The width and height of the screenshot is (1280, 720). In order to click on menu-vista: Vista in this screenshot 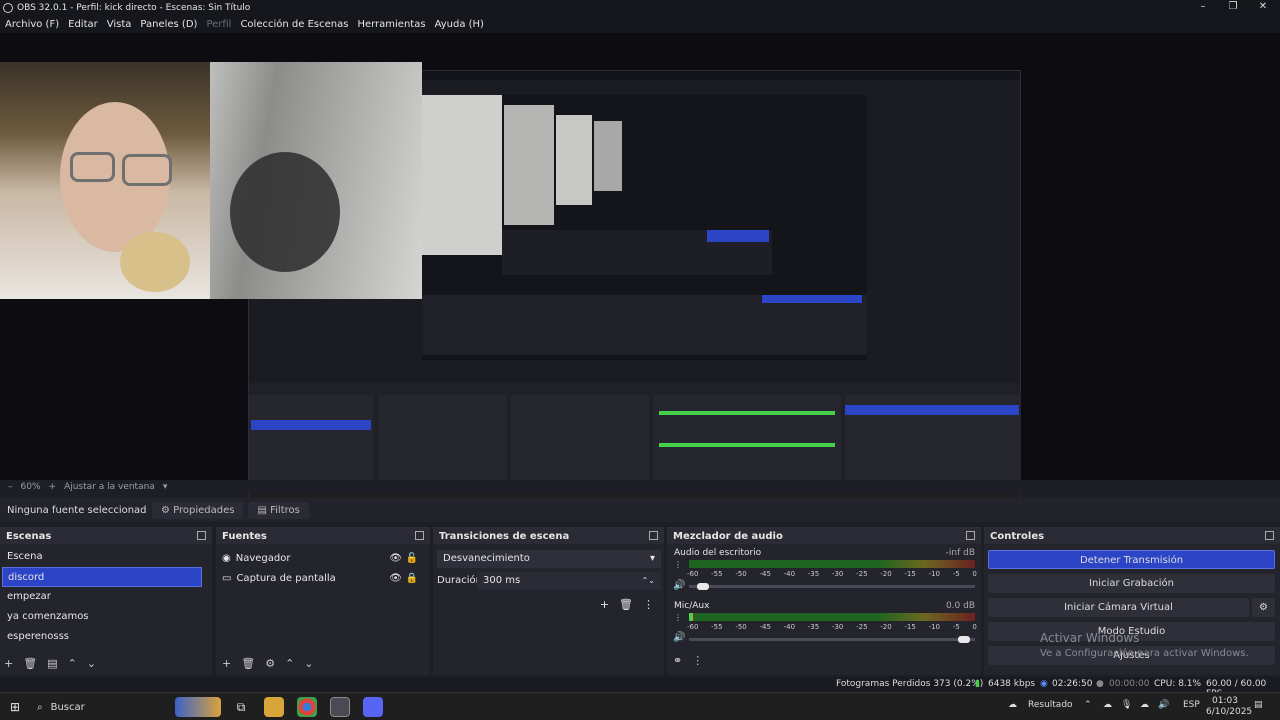, I will do `click(119, 24)`.